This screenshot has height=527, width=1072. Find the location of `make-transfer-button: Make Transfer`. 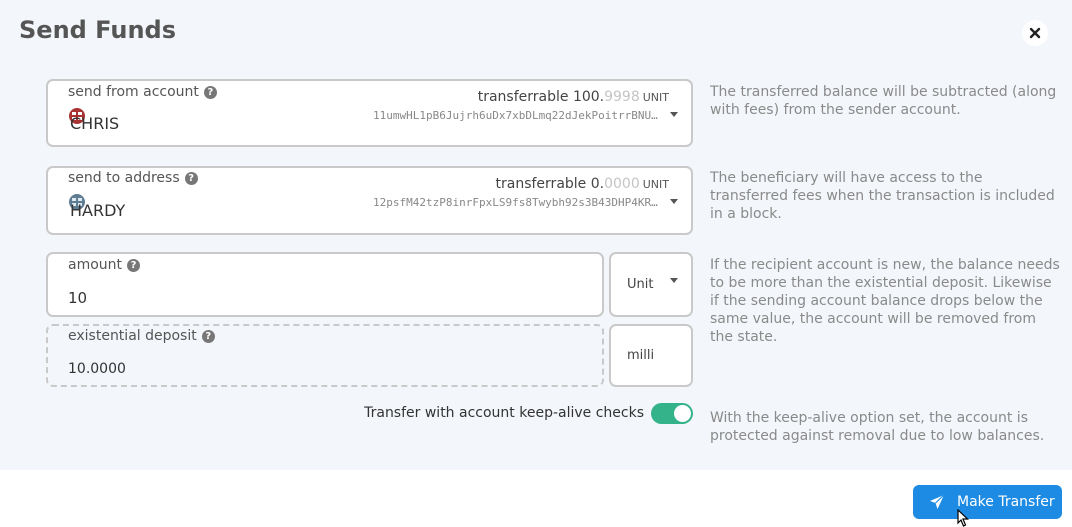

make-transfer-button: Make Transfer is located at coordinates (987, 502).